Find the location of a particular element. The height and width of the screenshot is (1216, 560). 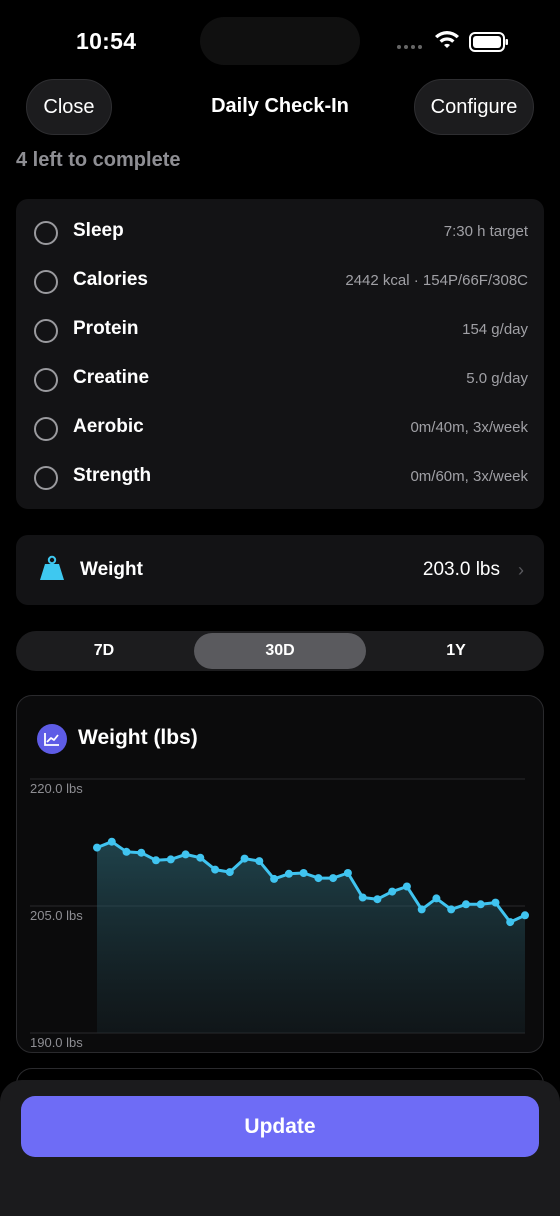

checklist-item-value: 0m/60m, 3x/week is located at coordinates (469, 476).